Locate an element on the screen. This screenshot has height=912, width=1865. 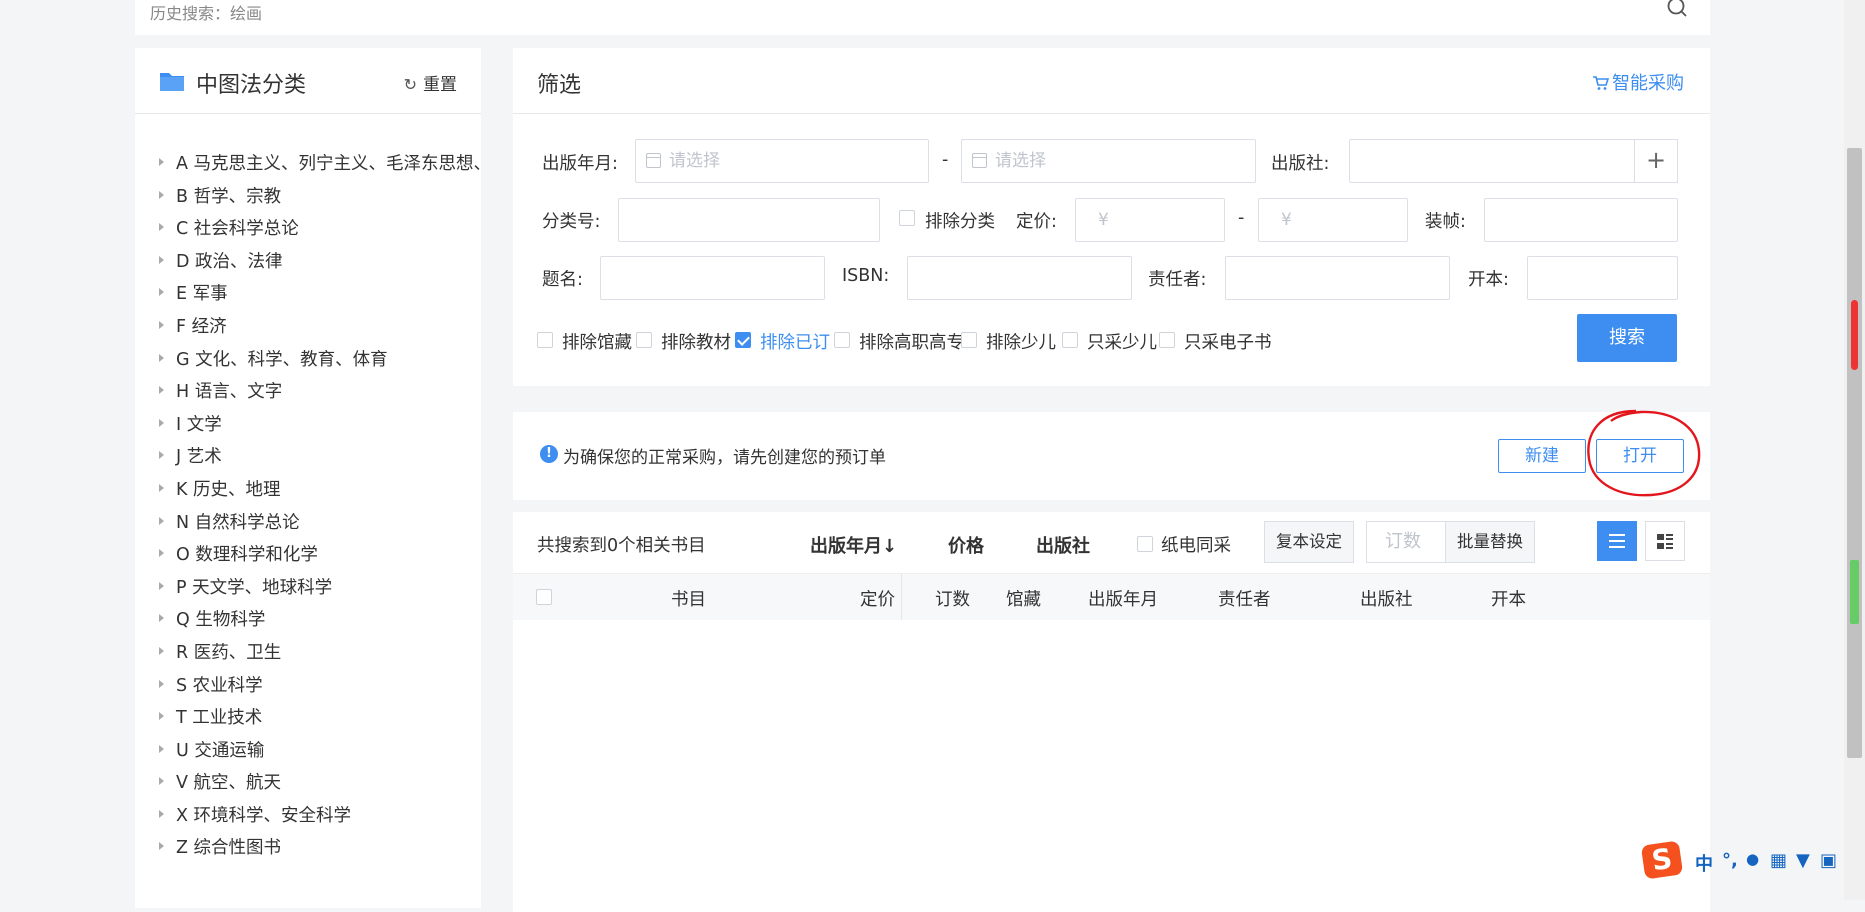
isbn-input is located at coordinates (1019, 278).